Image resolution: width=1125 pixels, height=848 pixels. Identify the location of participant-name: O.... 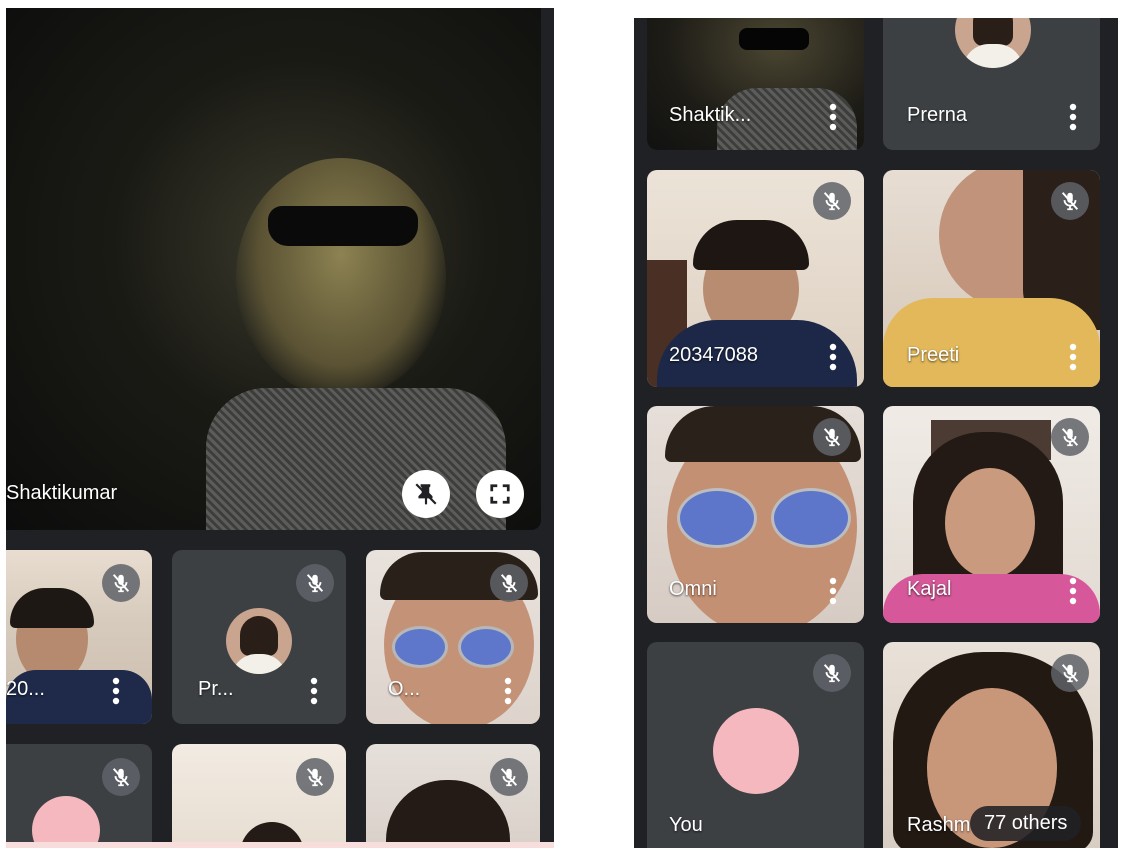
(404, 689).